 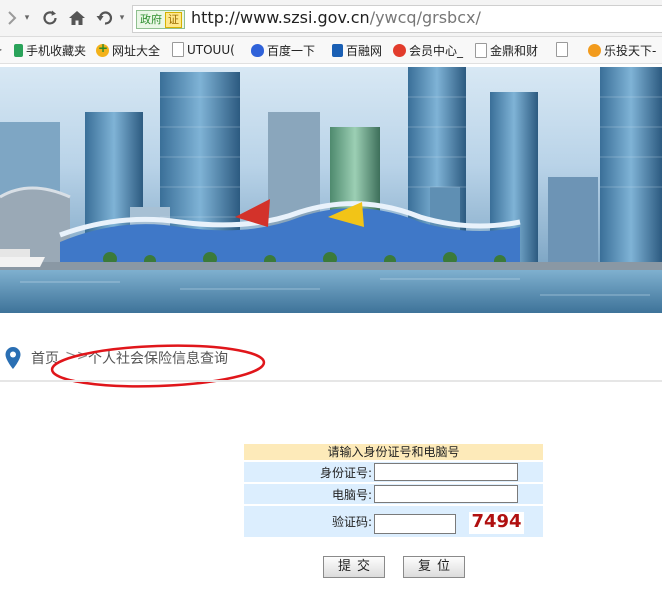 What do you see at coordinates (211, 49) in the screenshot?
I see `bookmark-label: UTOUU(` at bounding box center [211, 49].